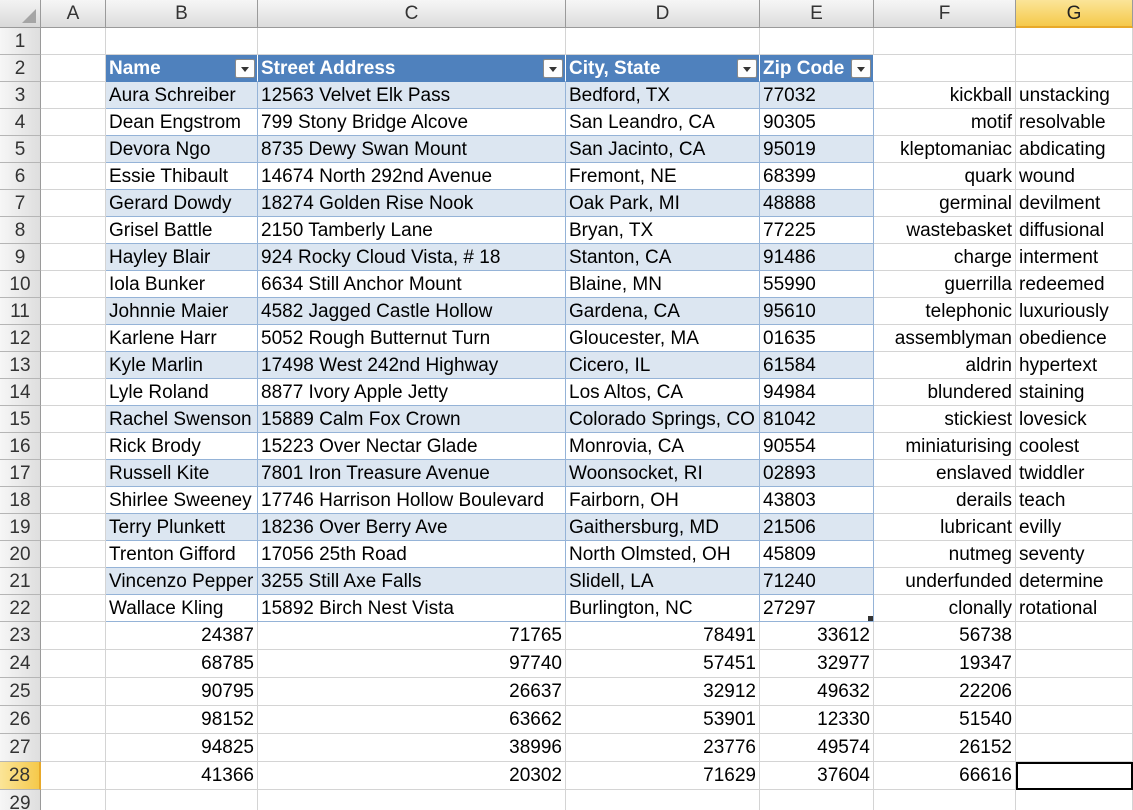 The height and width of the screenshot is (810, 1133). I want to click on table-cell-c13: 17498 West 242nd Highway, so click(412, 365).